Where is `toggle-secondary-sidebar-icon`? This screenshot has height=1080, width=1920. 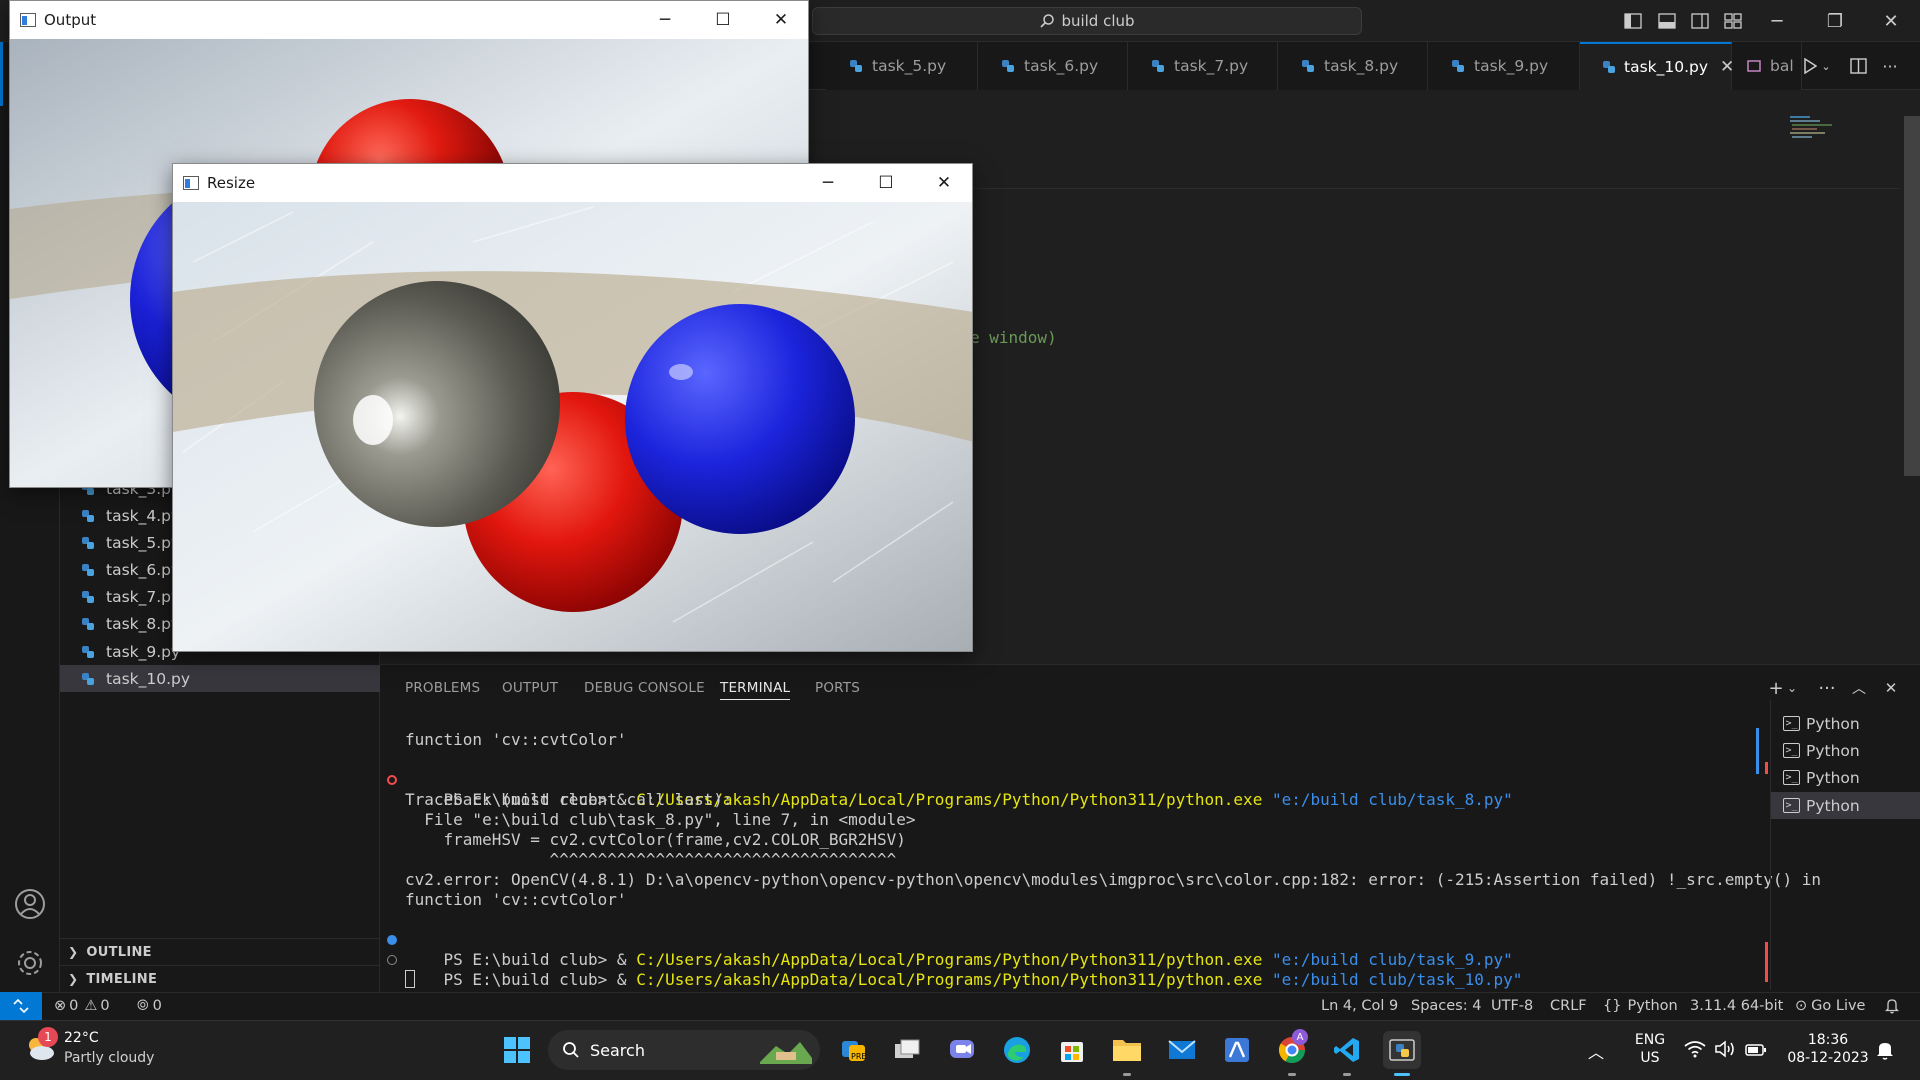
toggle-secondary-sidebar-icon is located at coordinates (1700, 21).